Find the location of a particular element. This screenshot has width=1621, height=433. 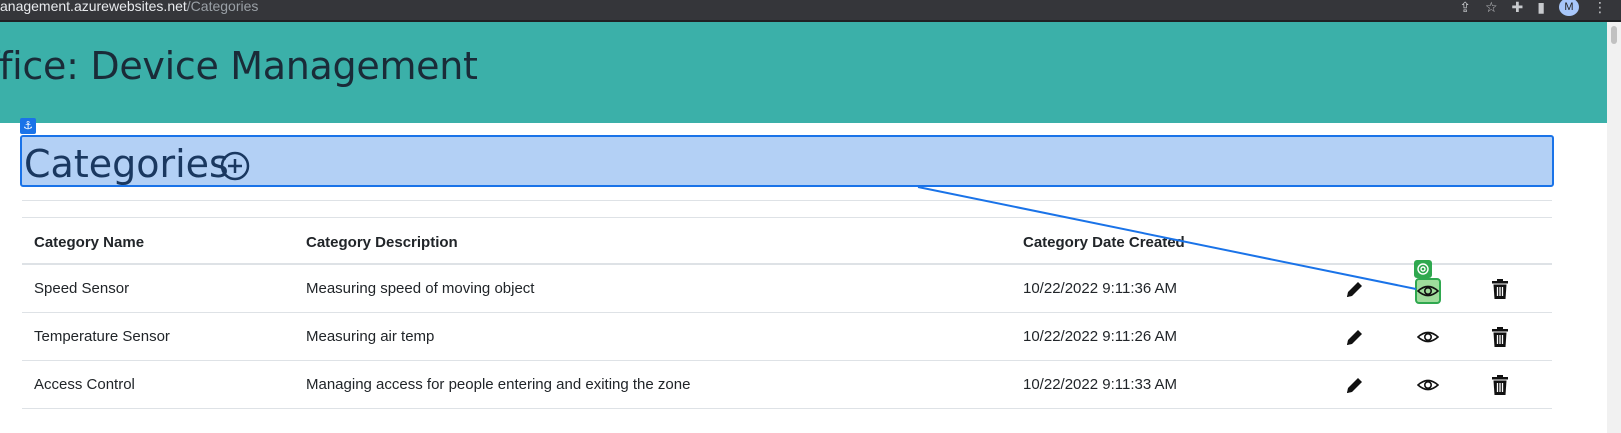

page-scrollbar is located at coordinates (1614, 227).